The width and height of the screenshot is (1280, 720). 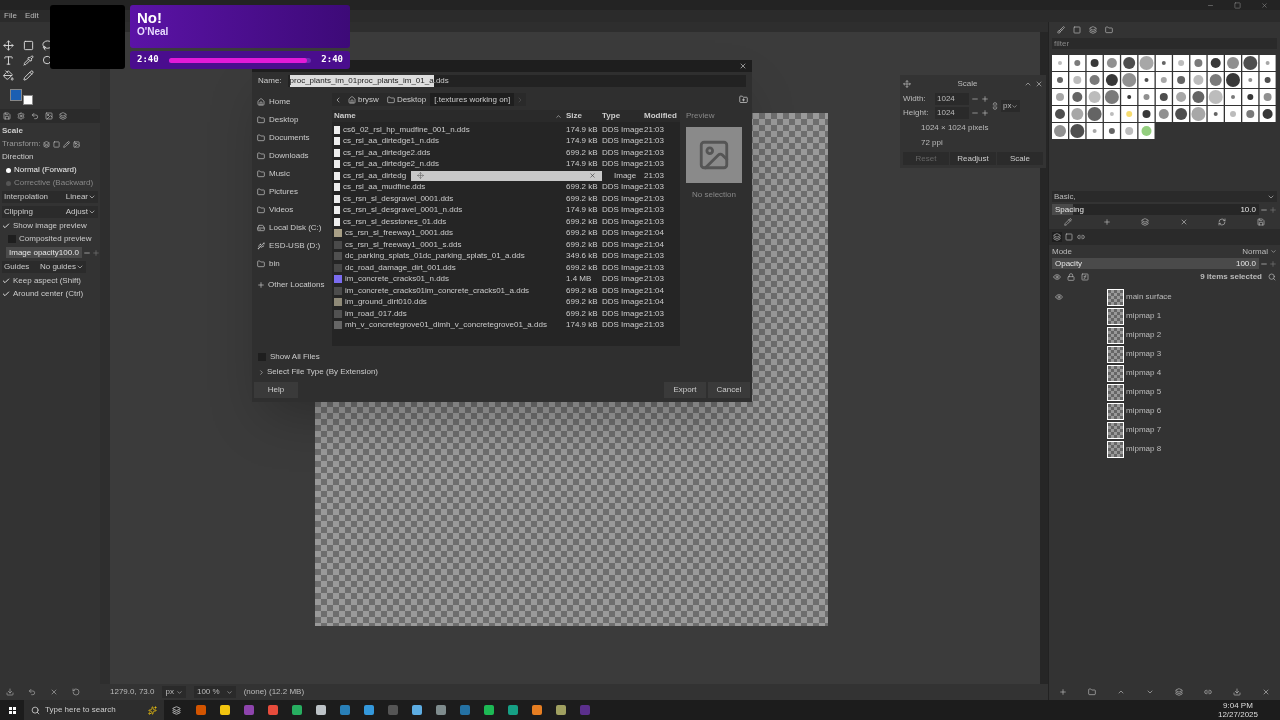 What do you see at coordinates (1028, 84) in the screenshot?
I see `collapse-icon` at bounding box center [1028, 84].